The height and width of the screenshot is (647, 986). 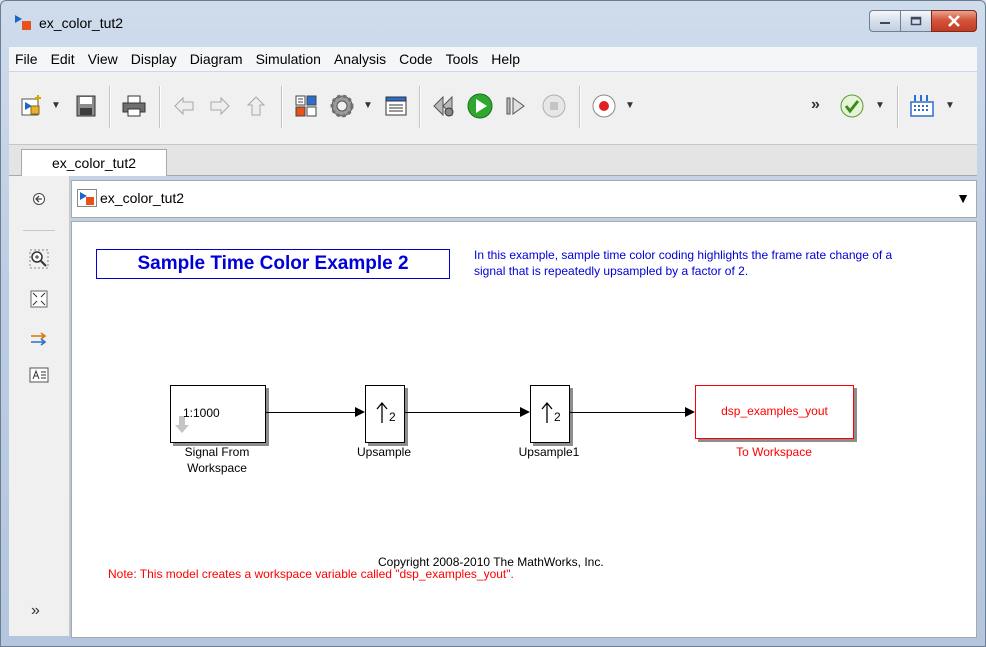 I want to click on annotation-button, so click(x=39, y=375).